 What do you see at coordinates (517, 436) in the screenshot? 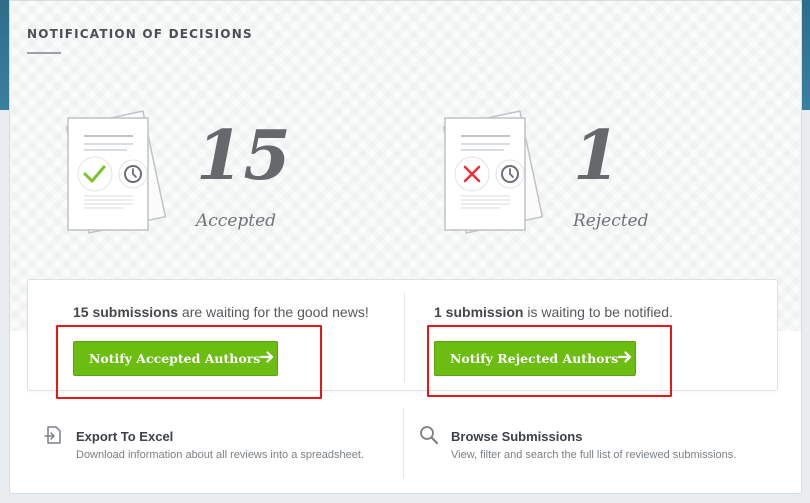
I see `browse-title: Browse Submissions` at bounding box center [517, 436].